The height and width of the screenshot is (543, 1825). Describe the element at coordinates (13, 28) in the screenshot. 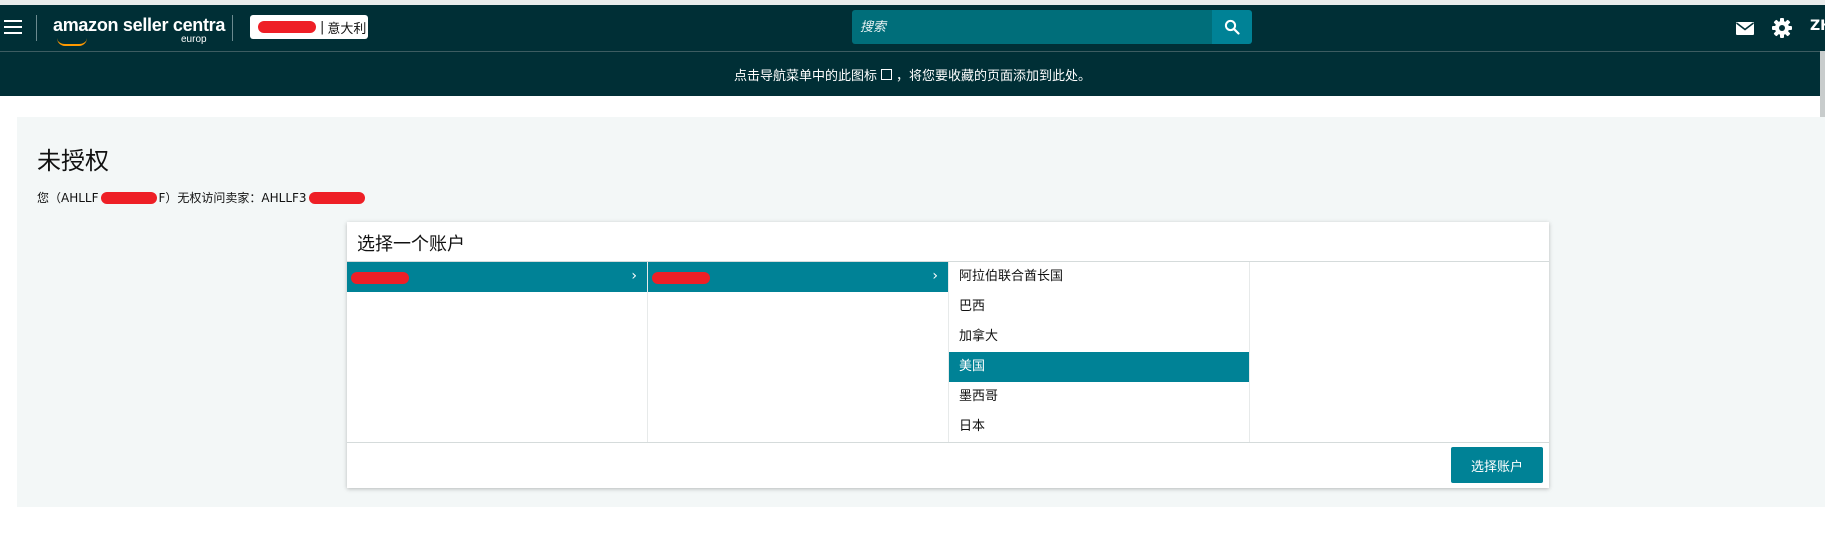

I see `hamburger-menu-icon` at that location.